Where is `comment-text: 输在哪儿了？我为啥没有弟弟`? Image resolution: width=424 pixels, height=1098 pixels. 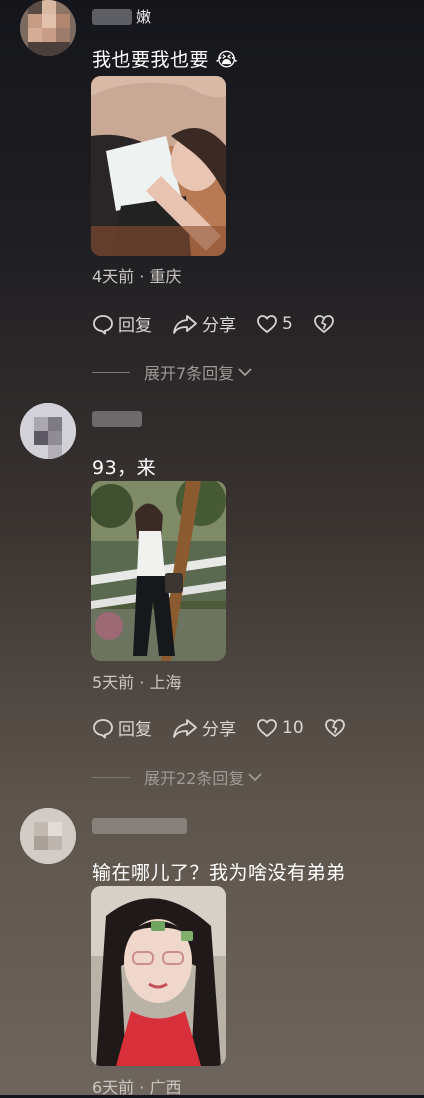
comment-text: 输在哪儿了？我为啥没有弟弟 is located at coordinates (219, 873).